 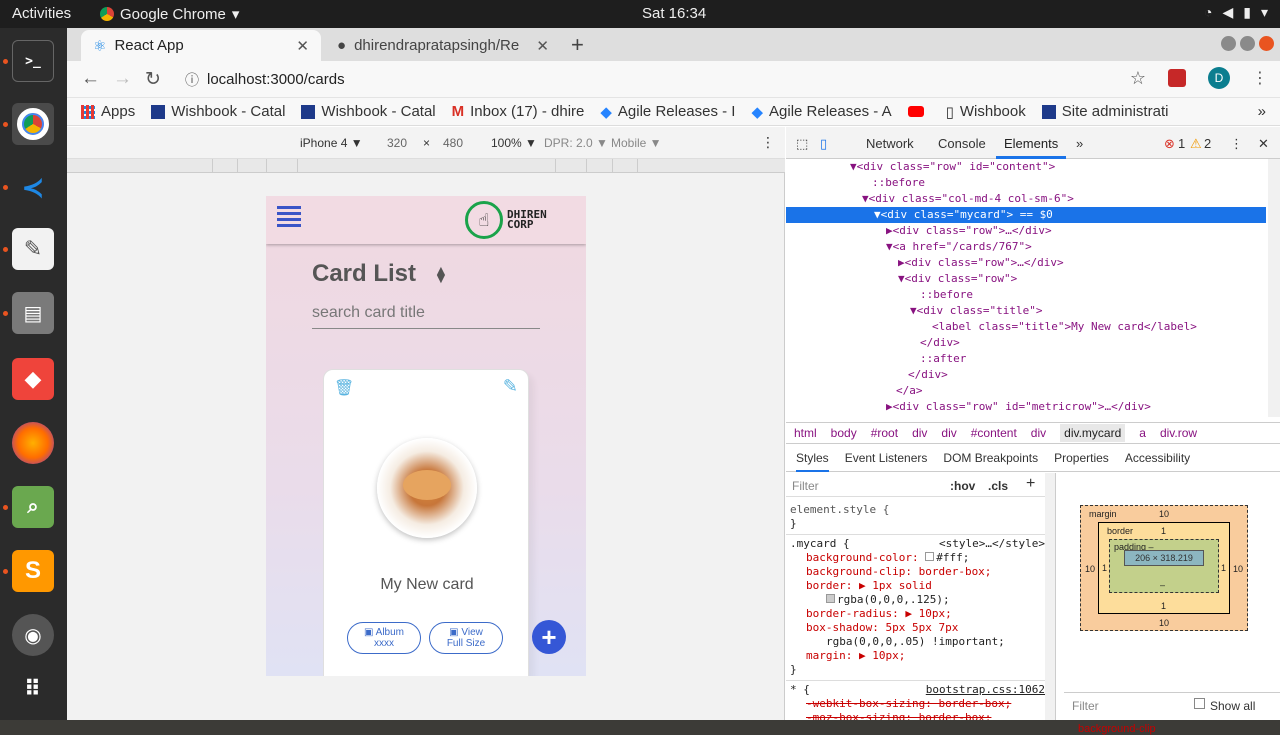 What do you see at coordinates (821, 112) in the screenshot?
I see `bookmark-agile-2: ◆ Agile Releases - A` at bounding box center [821, 112].